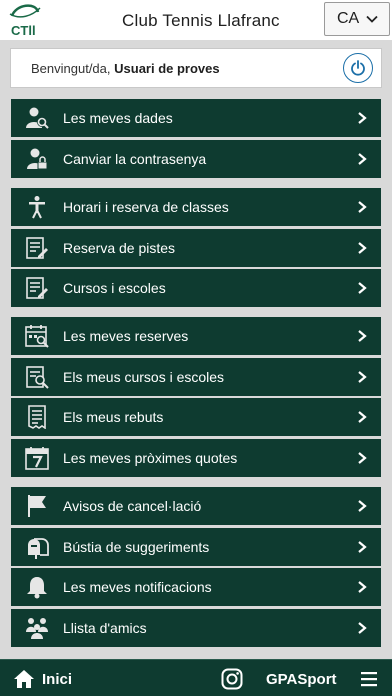 Image resolution: width=392 pixels, height=696 pixels. Describe the element at coordinates (113, 417) in the screenshot. I see `menu-item-label: Els meus rebuts` at that location.